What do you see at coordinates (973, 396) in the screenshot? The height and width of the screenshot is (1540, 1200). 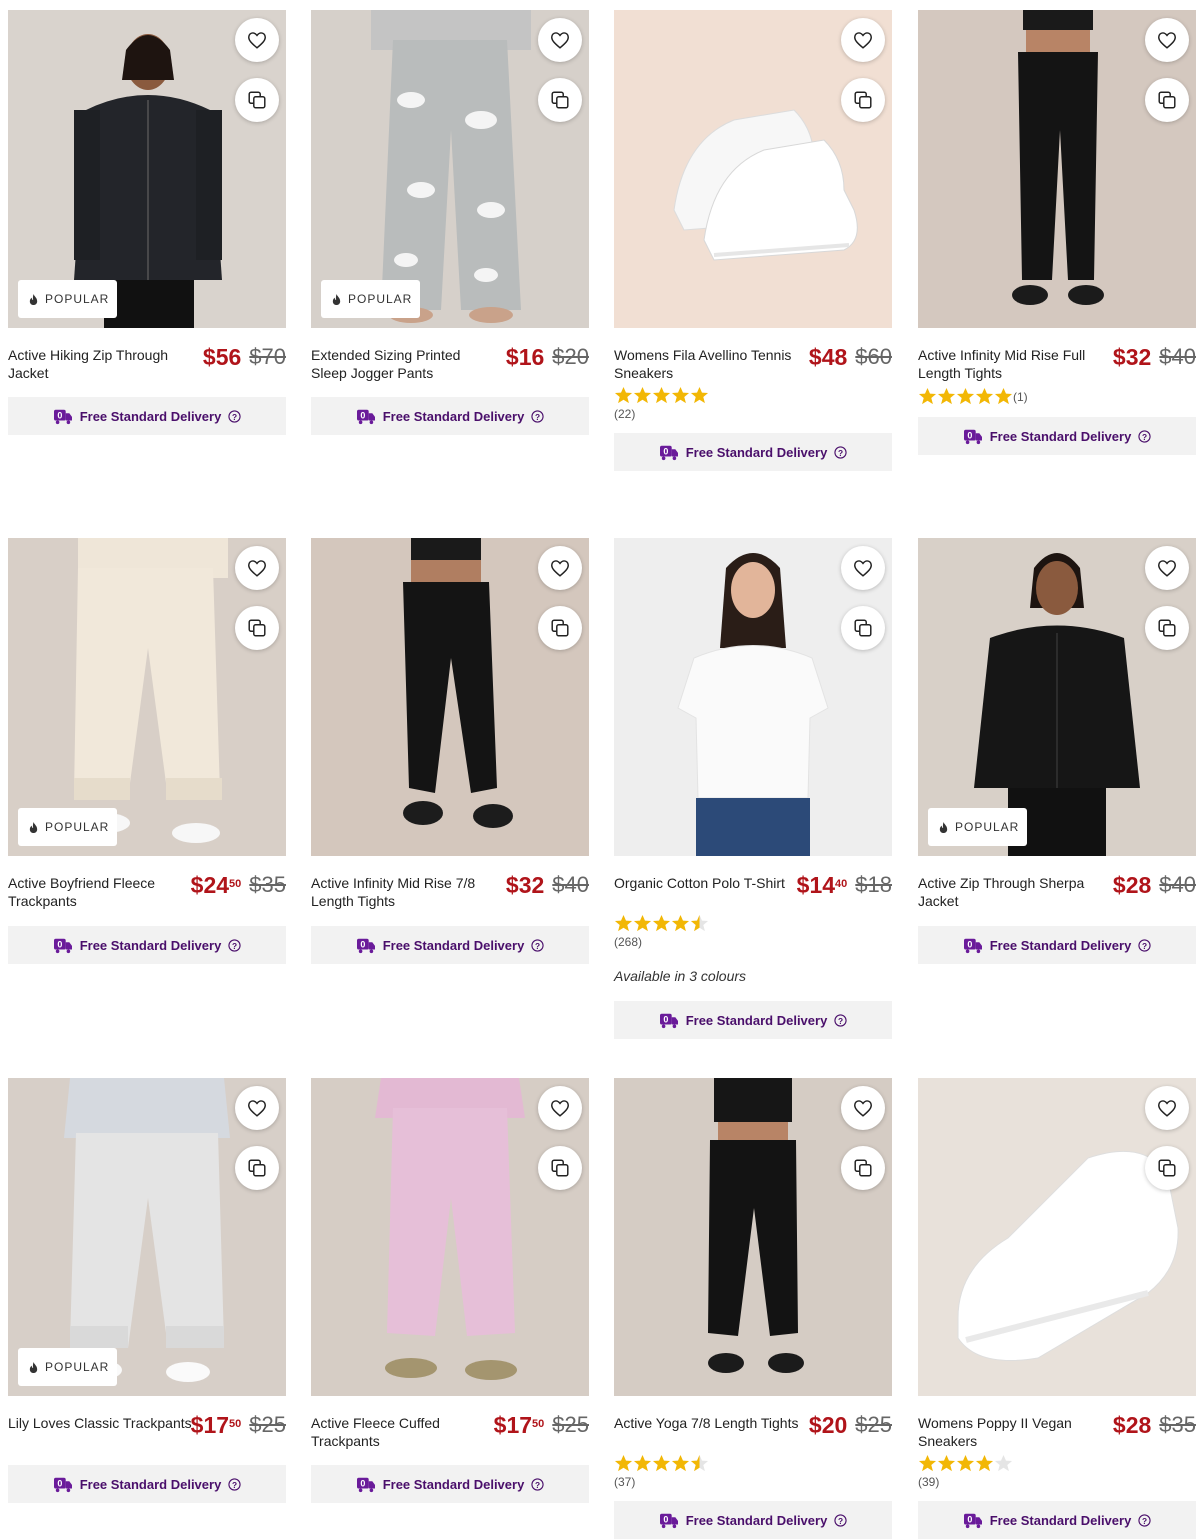 I see `star-rating: (1)` at bounding box center [973, 396].